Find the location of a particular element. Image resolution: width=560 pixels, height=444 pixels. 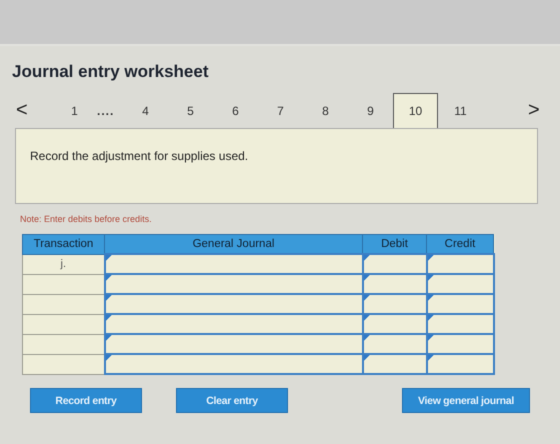

tab: 1 is located at coordinates (74, 110).